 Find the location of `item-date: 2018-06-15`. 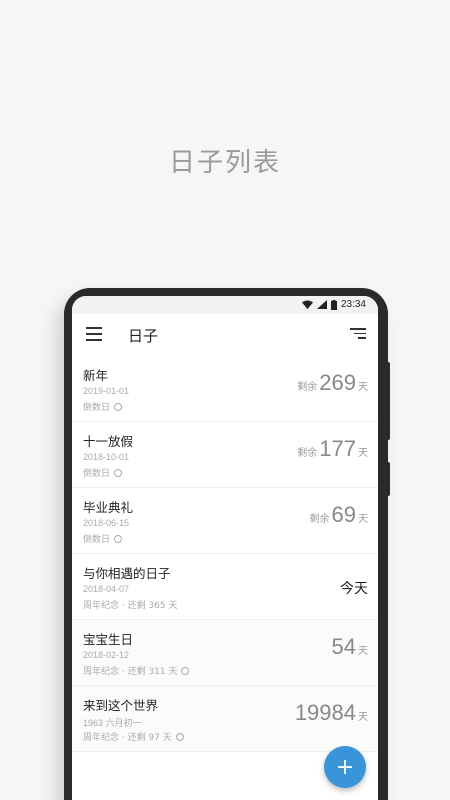

item-date: 2018-06-15 is located at coordinates (106, 523).